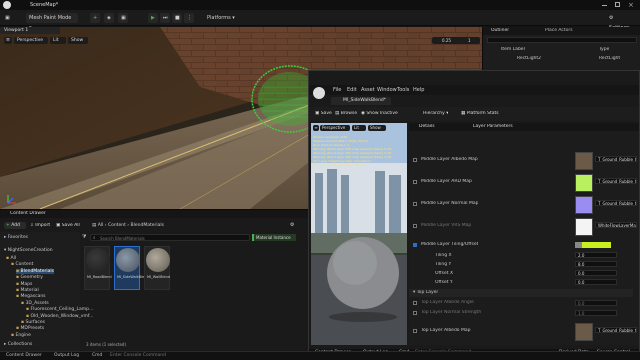  What do you see at coordinates (593, 245) in the screenshot?
I see `color-swatch` at bounding box center [593, 245].